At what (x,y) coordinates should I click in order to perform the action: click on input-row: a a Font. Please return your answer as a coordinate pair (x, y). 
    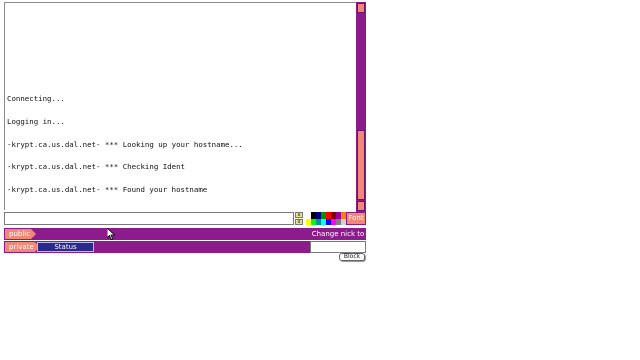
    Looking at the image, I should click on (185, 219).